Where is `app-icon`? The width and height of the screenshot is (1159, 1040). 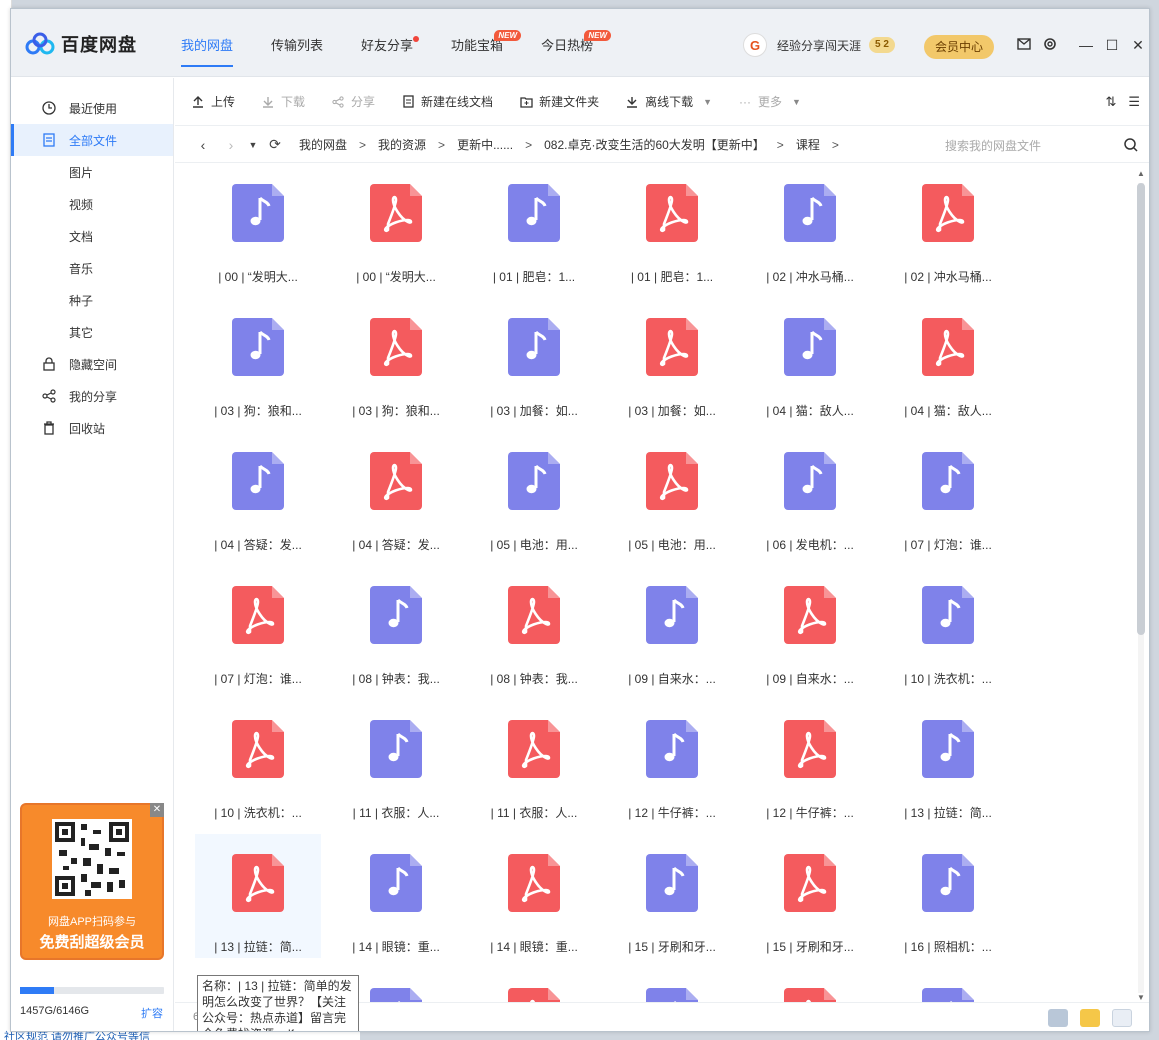 app-icon is located at coordinates (1122, 1018).